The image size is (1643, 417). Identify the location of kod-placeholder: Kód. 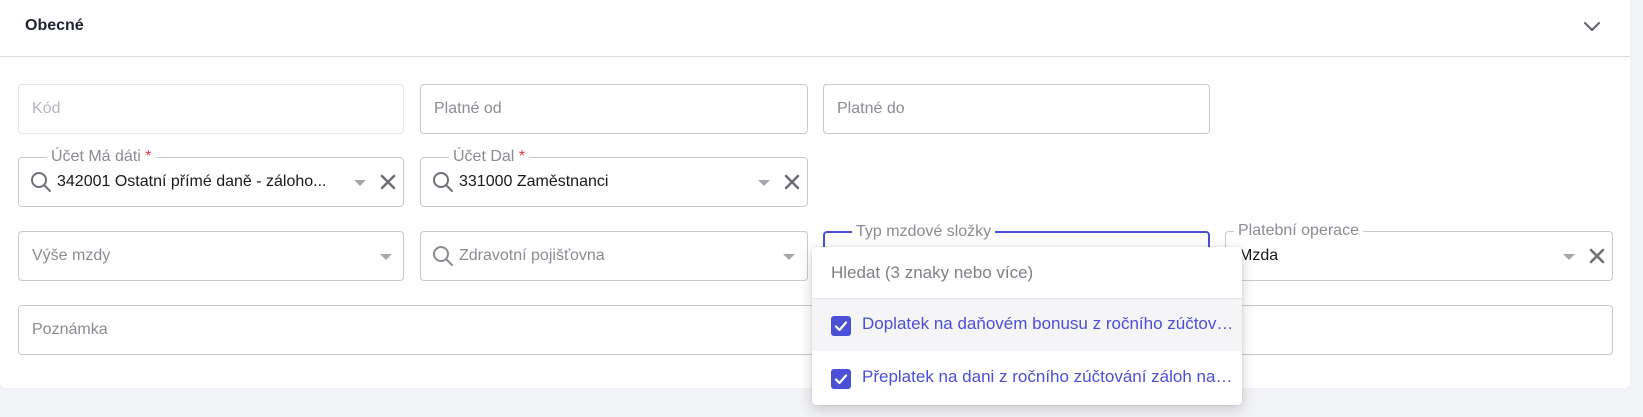
(46, 108).